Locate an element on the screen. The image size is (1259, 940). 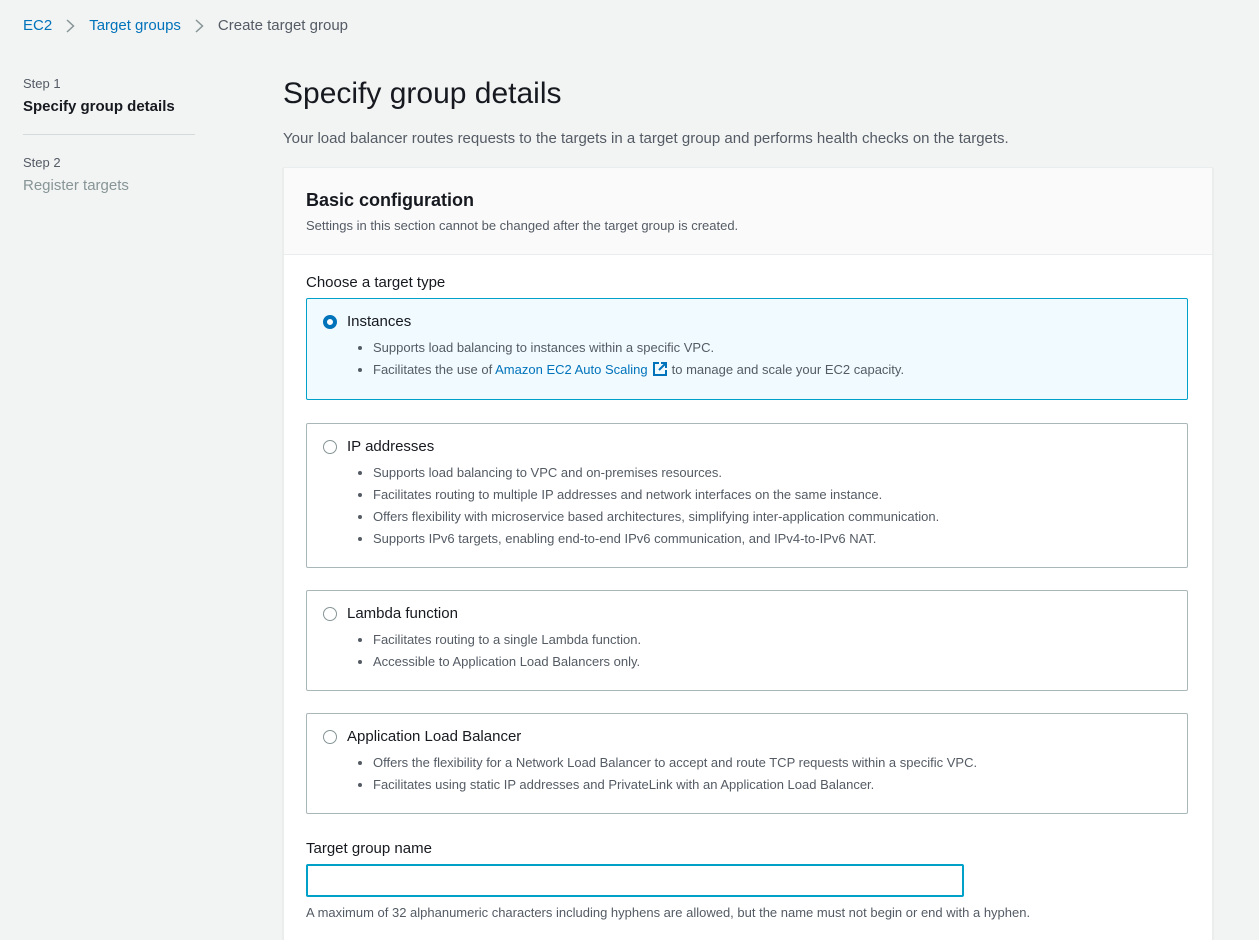
panel-title: Basic configuration is located at coordinates (390, 200).